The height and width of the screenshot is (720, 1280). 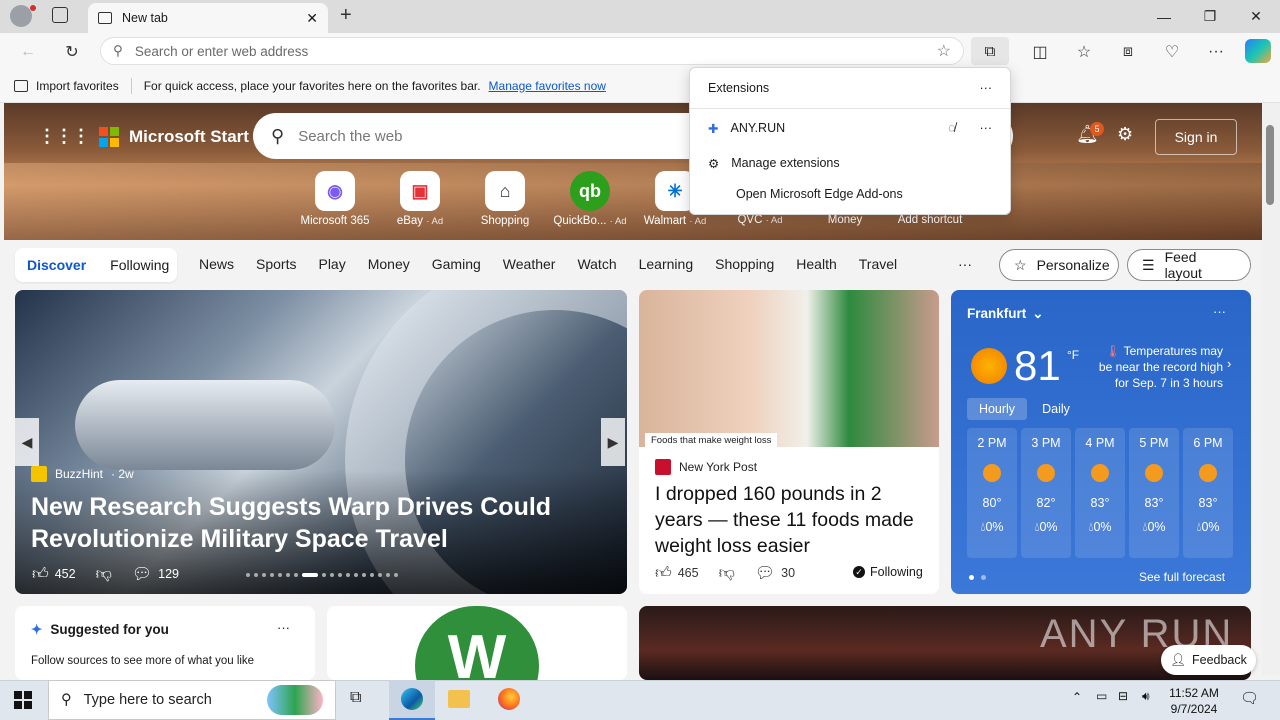 I want to click on shortcut-microsoft-365: ◉ Microsoft 365, so click(x=335, y=199).